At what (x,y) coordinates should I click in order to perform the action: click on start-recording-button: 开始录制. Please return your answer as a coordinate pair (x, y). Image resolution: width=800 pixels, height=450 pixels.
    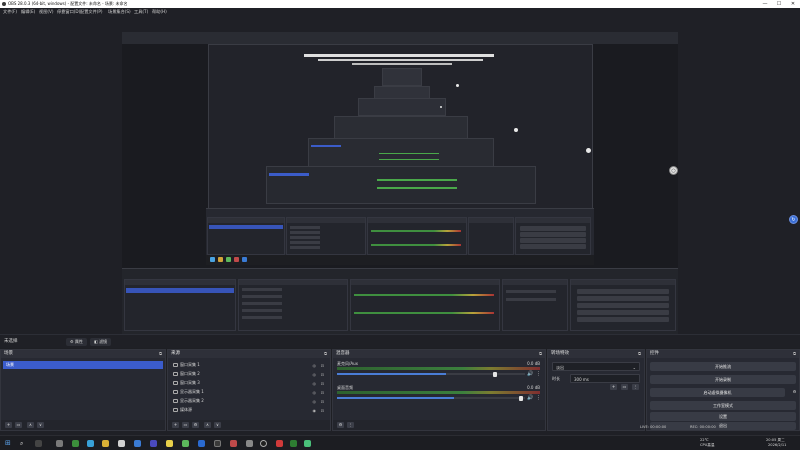
    Looking at the image, I should click on (723, 379).